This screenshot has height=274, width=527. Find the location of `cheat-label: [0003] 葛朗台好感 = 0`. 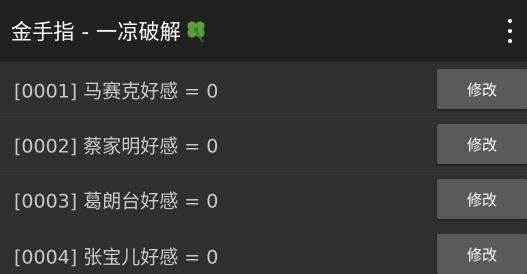

cheat-label: [0003] 葛朗台好感 = 0 is located at coordinates (116, 201).